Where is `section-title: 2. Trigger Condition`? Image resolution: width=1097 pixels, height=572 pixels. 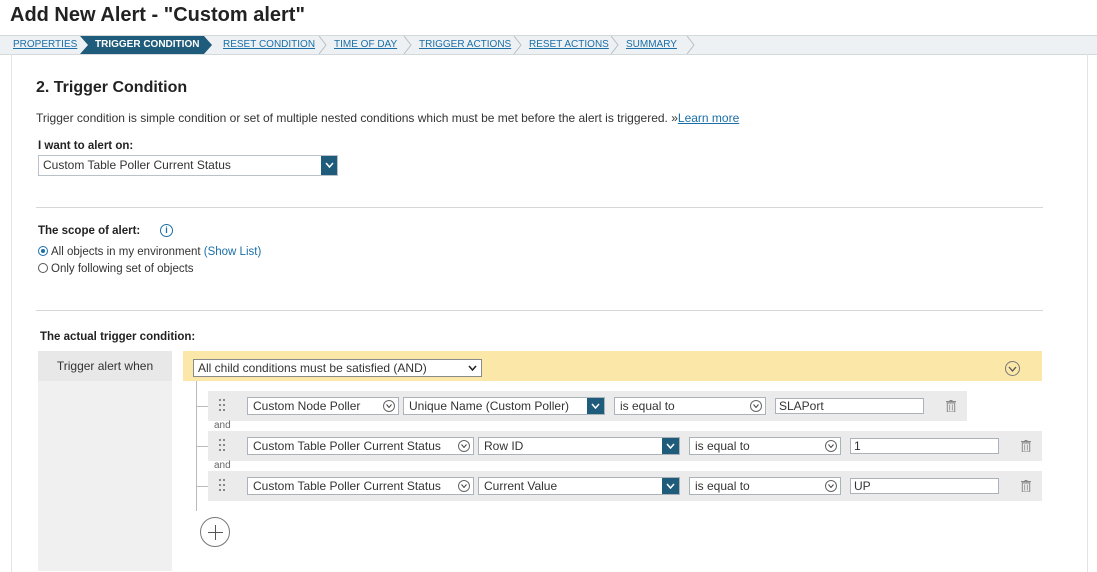 section-title: 2. Trigger Condition is located at coordinates (112, 87).